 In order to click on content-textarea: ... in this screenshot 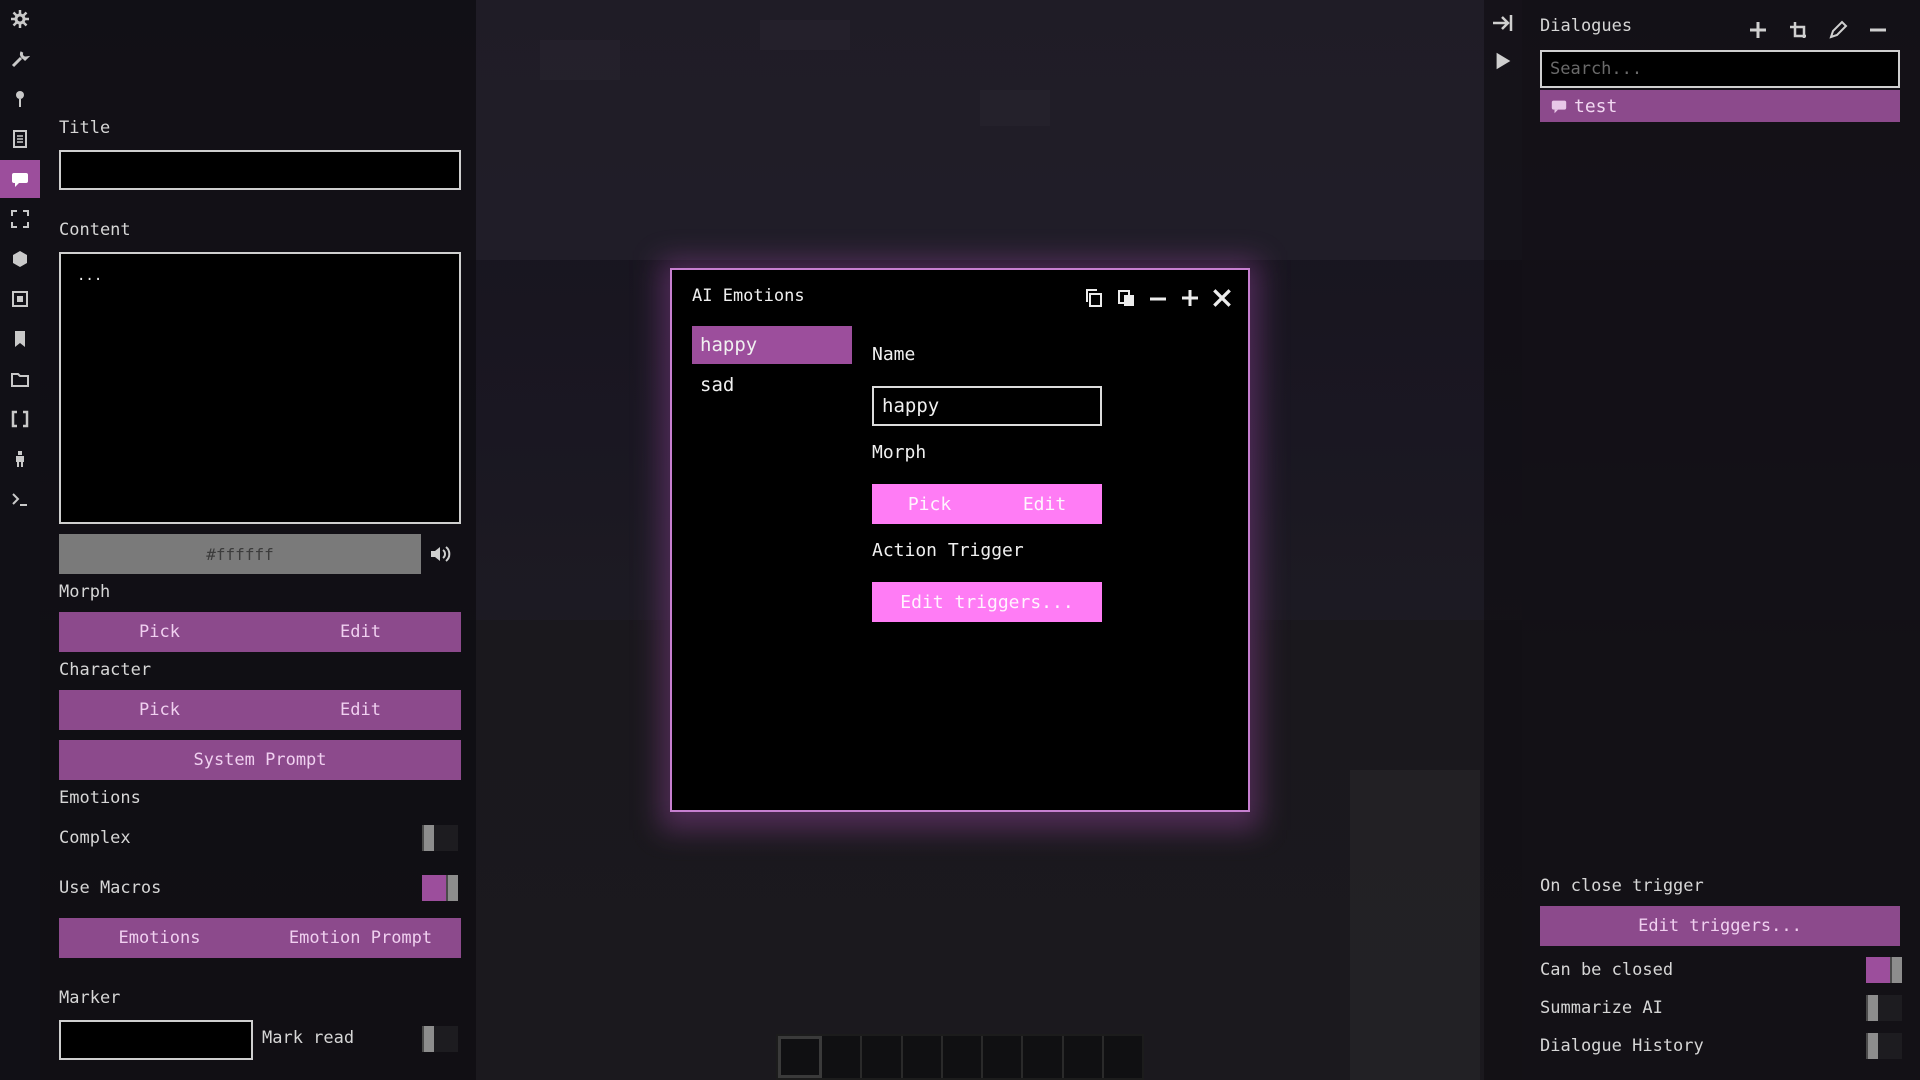, I will do `click(260, 388)`.